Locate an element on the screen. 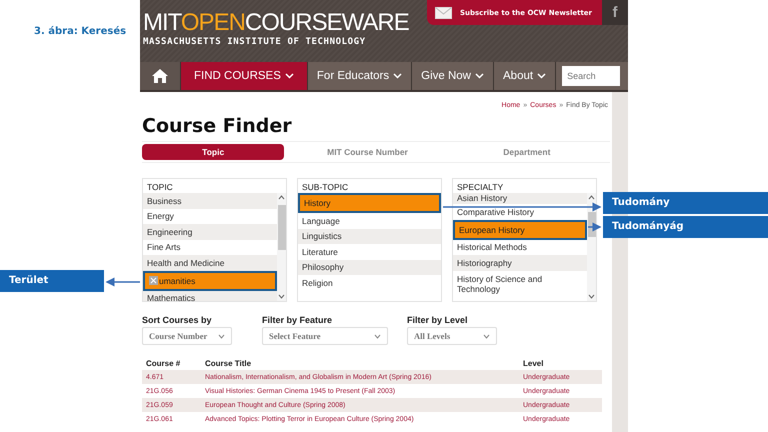 This screenshot has height=432, width=768. annotation-label: Terület is located at coordinates (52, 281).